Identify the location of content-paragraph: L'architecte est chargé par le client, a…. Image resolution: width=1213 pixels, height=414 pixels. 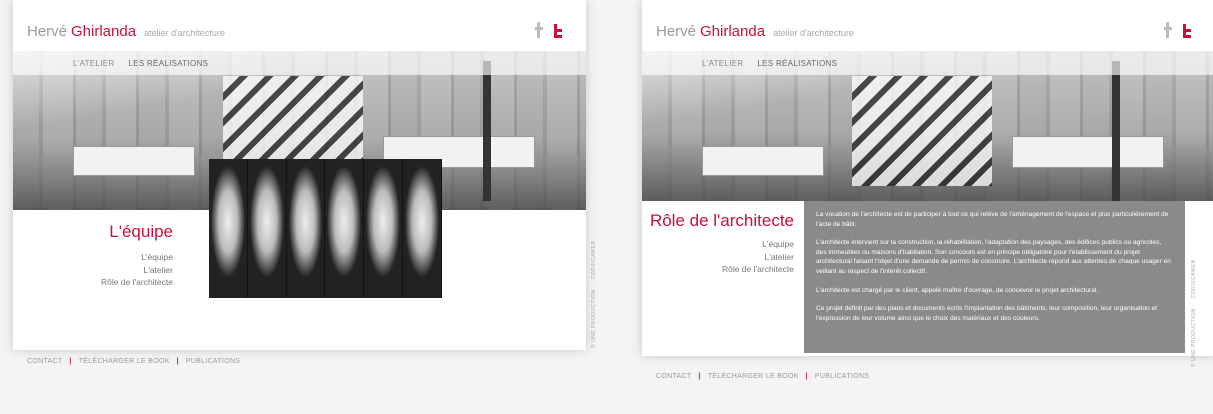
(957, 290).